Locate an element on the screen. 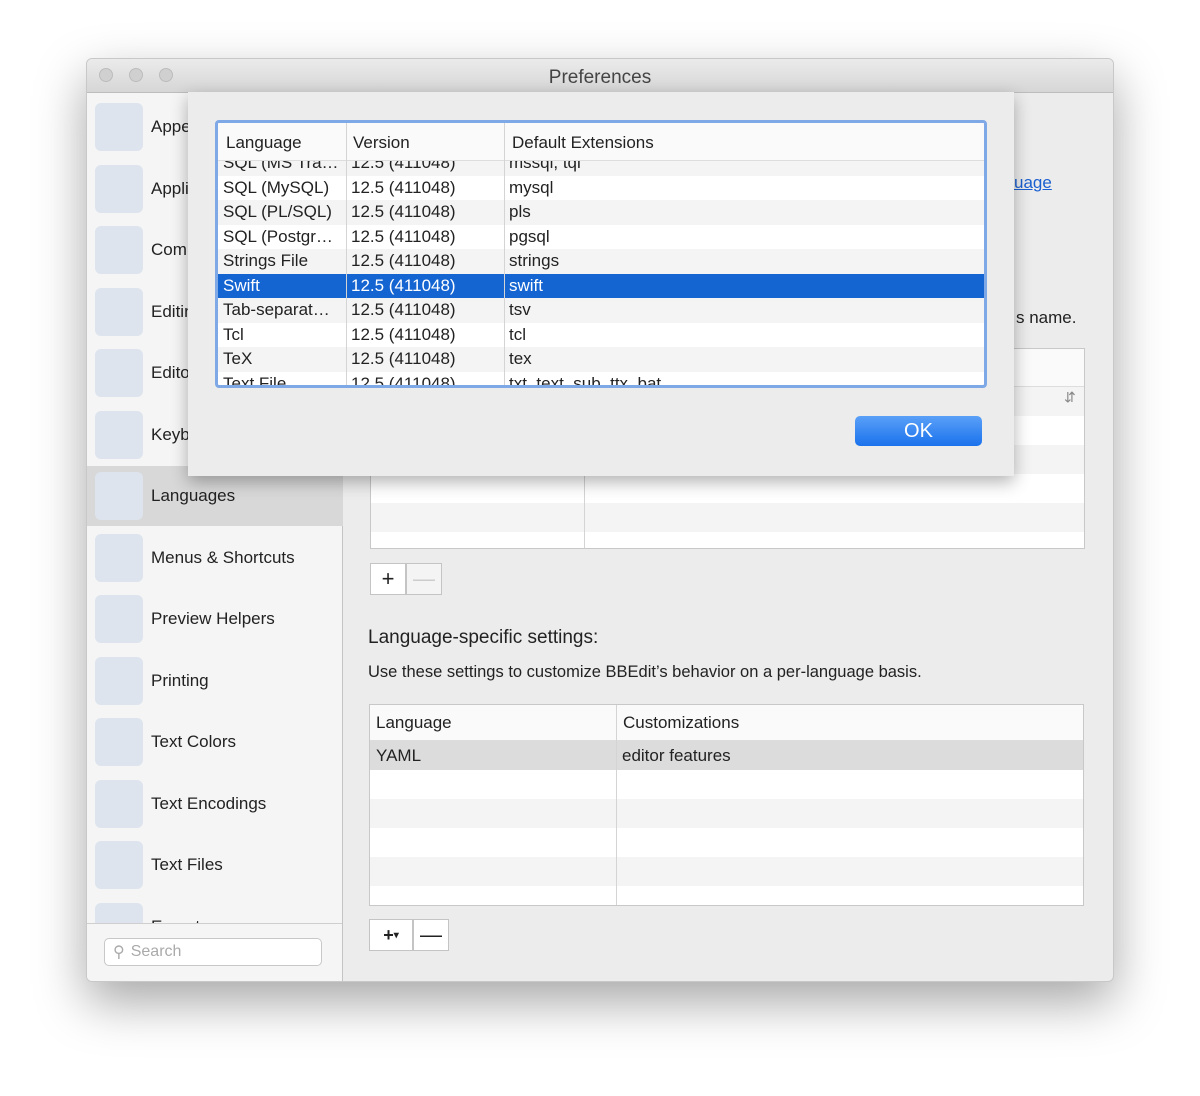 The height and width of the screenshot is (1096, 1200). popup-chevrons-icon: ⇵ is located at coordinates (1070, 397).